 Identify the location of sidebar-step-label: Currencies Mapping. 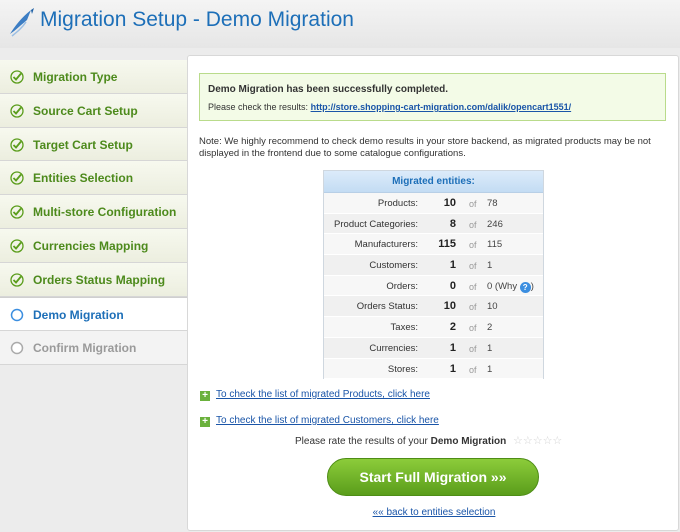
(91, 245).